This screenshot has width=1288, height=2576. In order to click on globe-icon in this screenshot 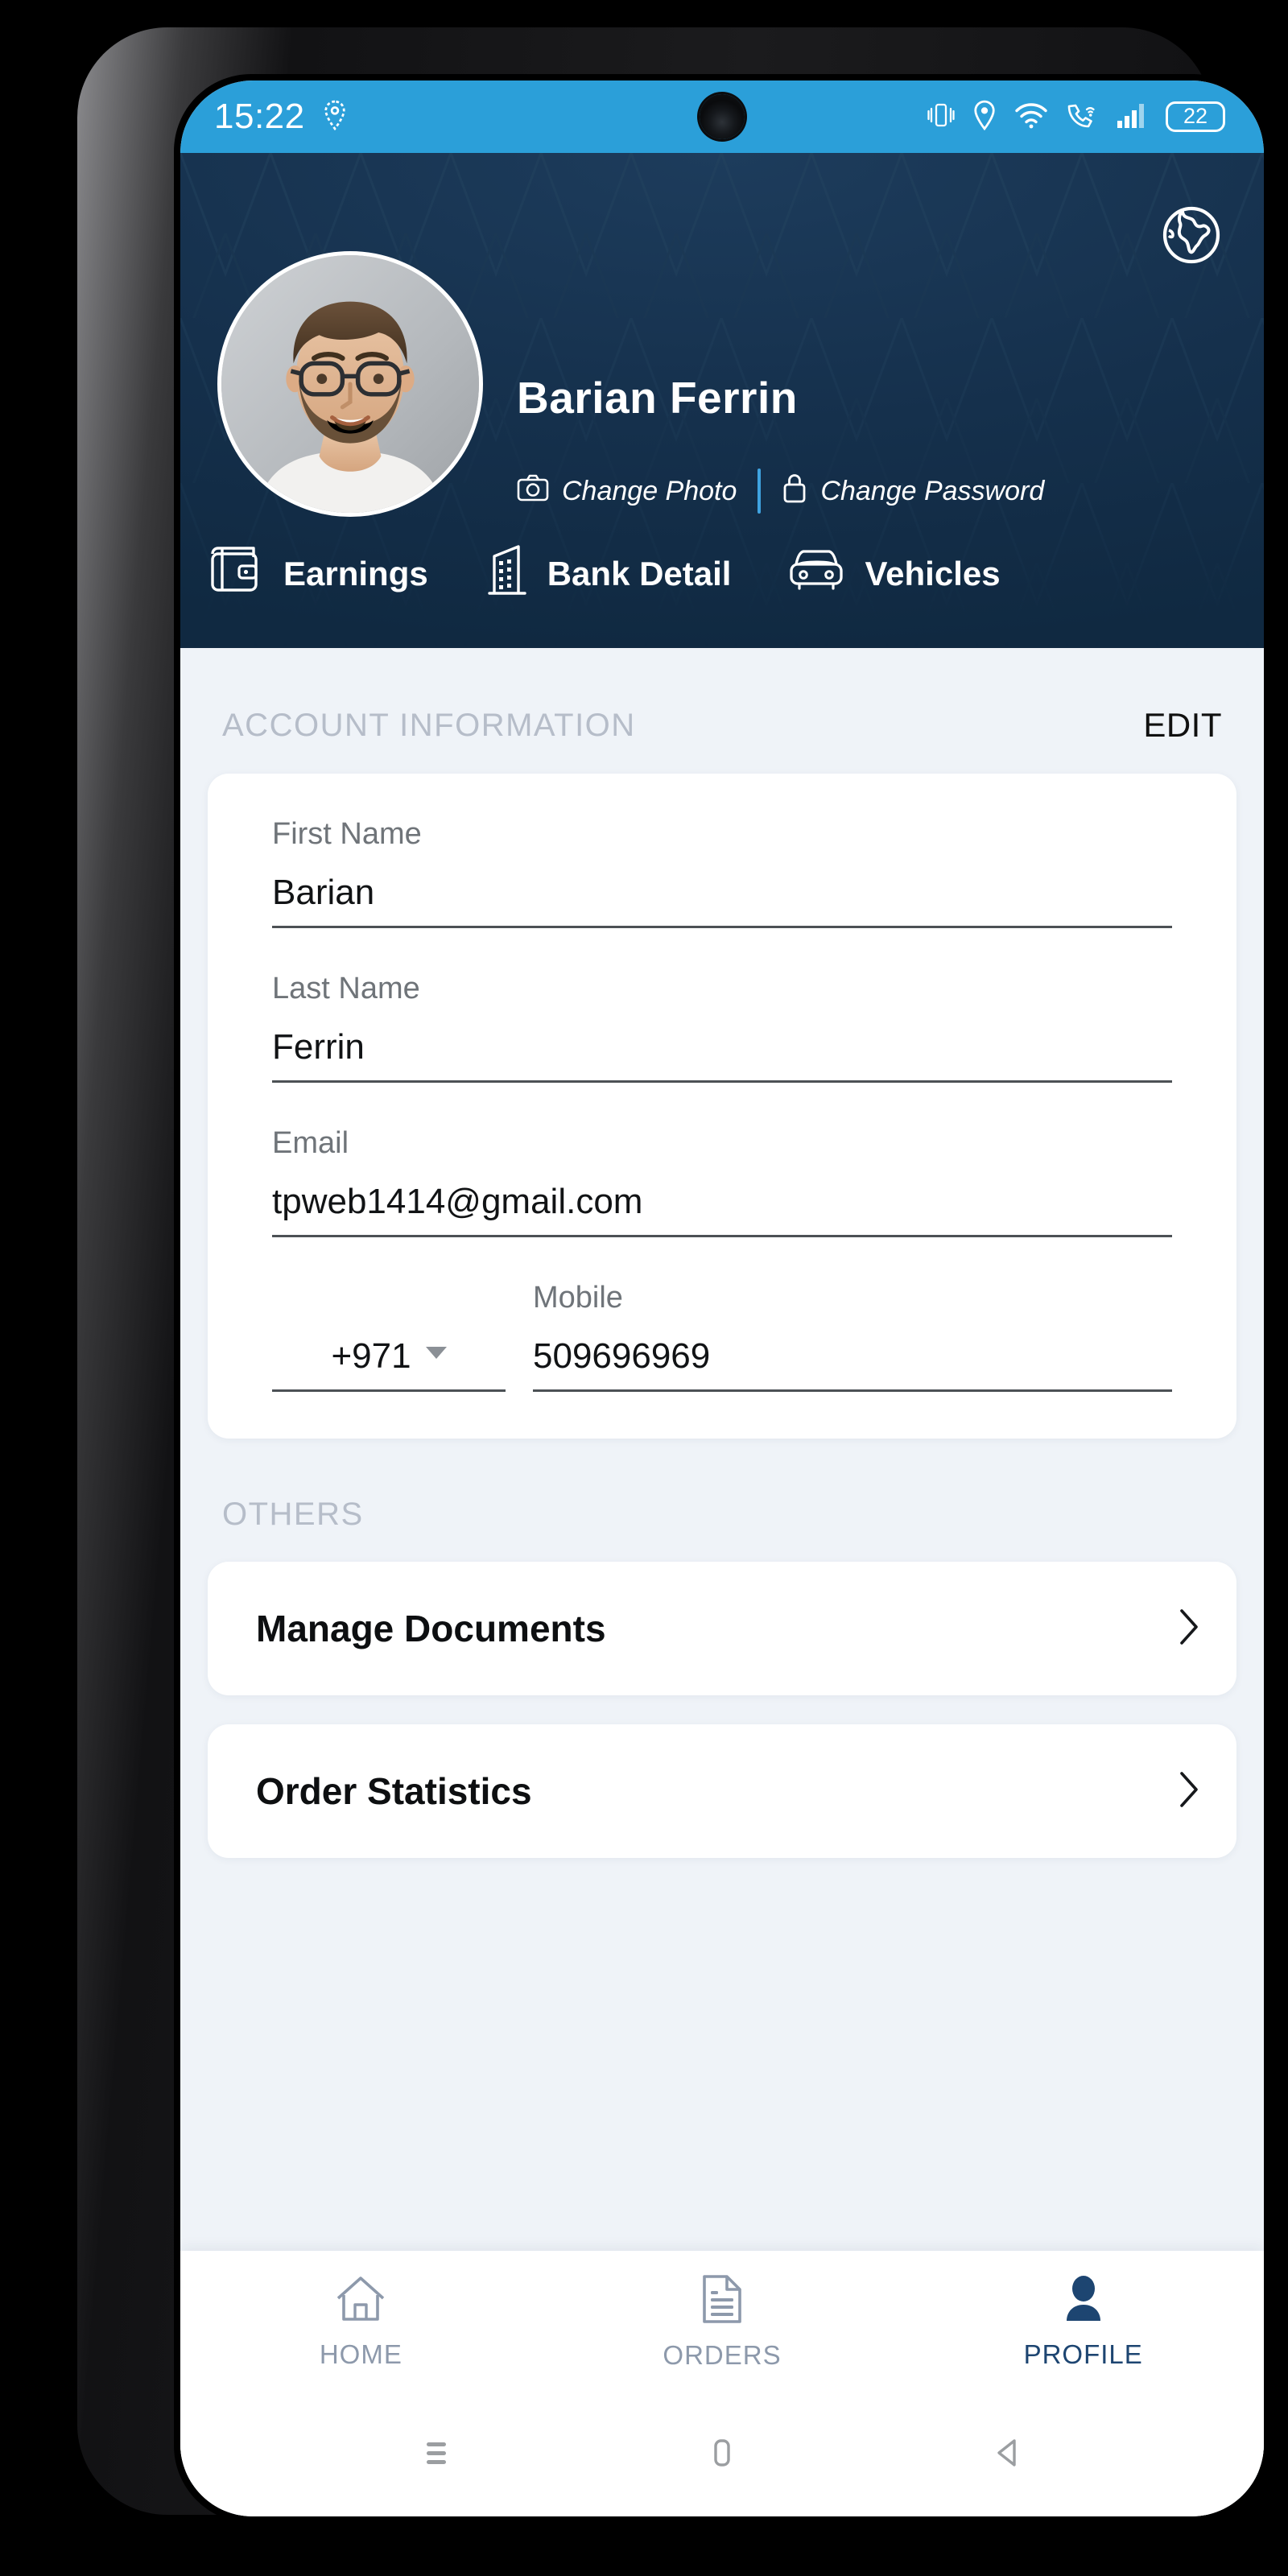, I will do `click(1191, 235)`.